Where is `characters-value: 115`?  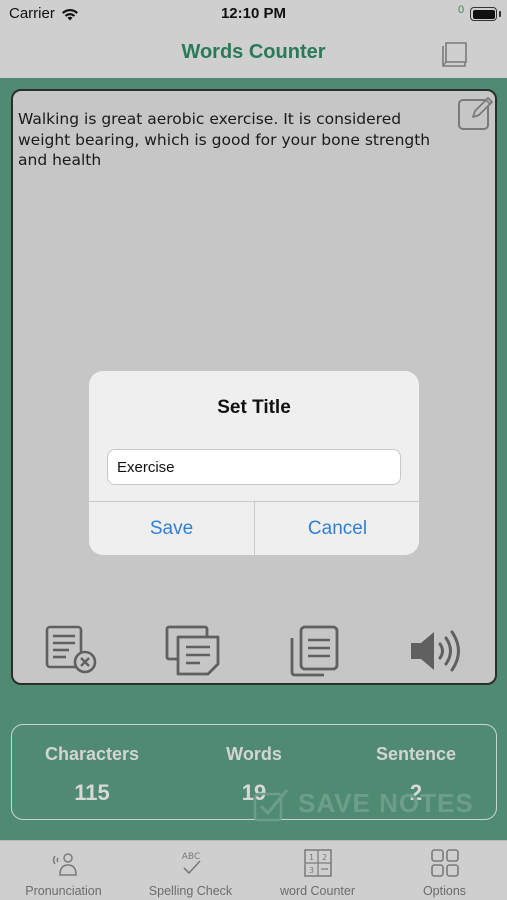
characters-value: 115 is located at coordinates (92, 792).